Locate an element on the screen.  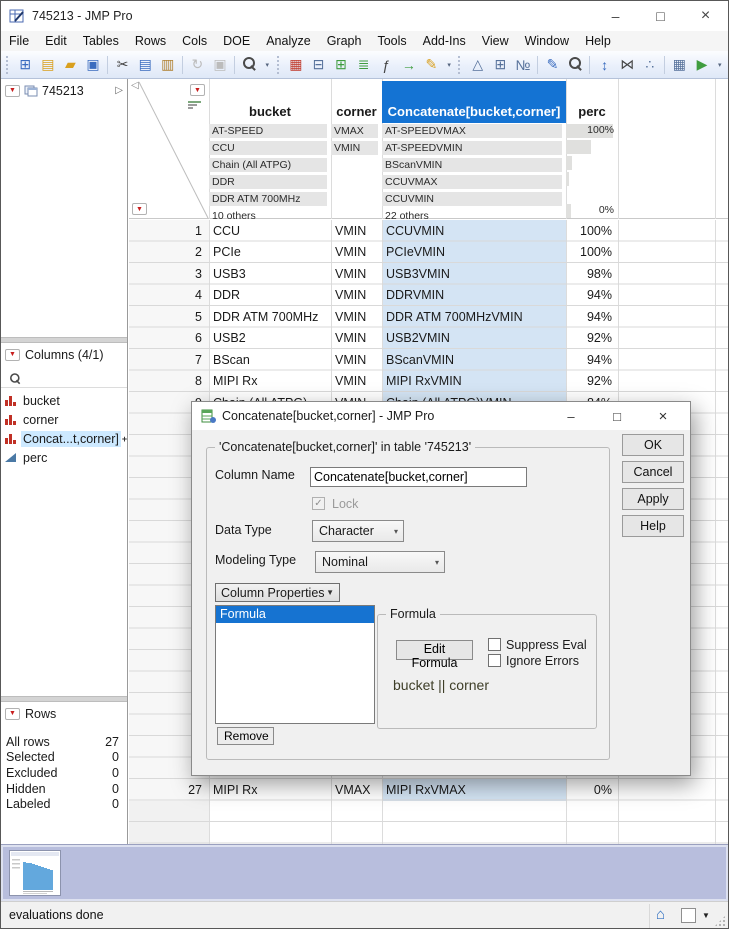
suppress-eval-checkbox is located at coordinates (494, 644).